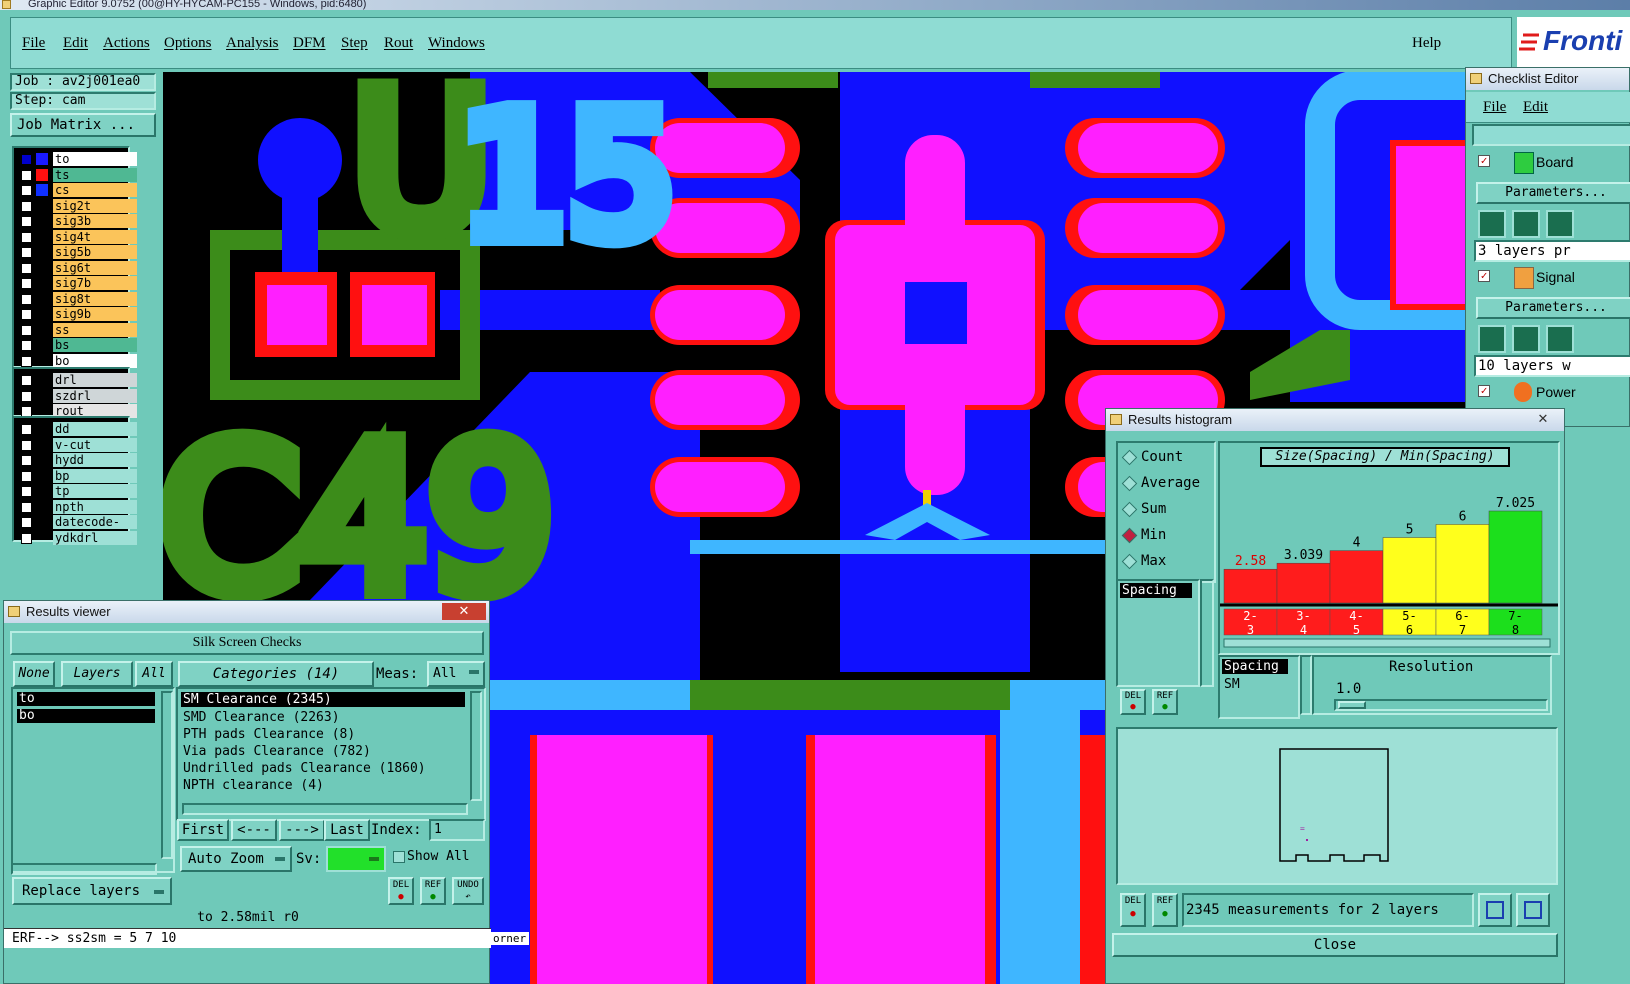 This screenshot has height=984, width=1630. I want to click on menu-rout: Rout, so click(398, 43).